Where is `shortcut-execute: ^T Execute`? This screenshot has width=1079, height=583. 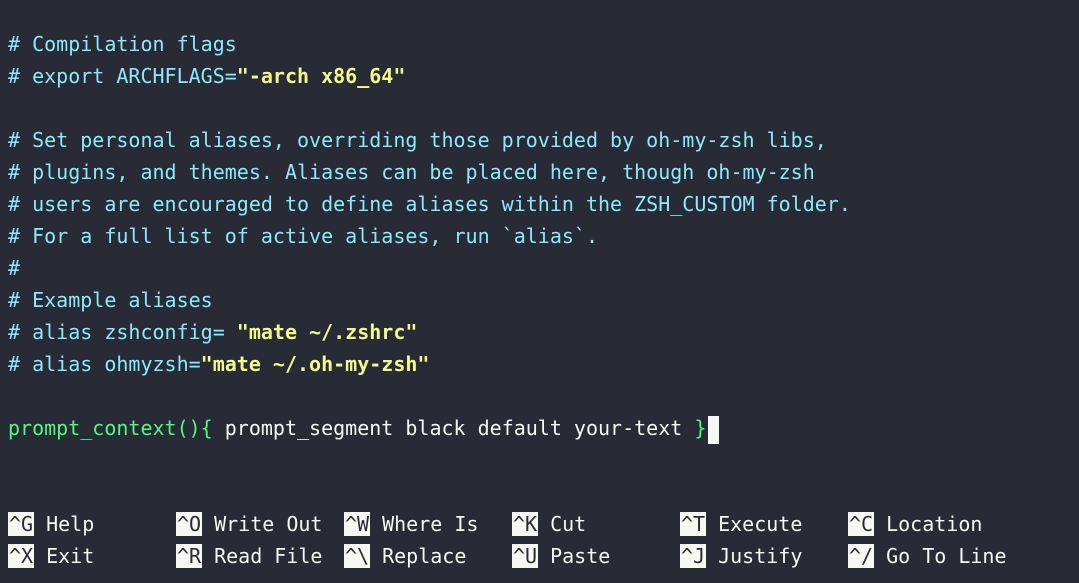 shortcut-execute: ^T Execute is located at coordinates (741, 524).